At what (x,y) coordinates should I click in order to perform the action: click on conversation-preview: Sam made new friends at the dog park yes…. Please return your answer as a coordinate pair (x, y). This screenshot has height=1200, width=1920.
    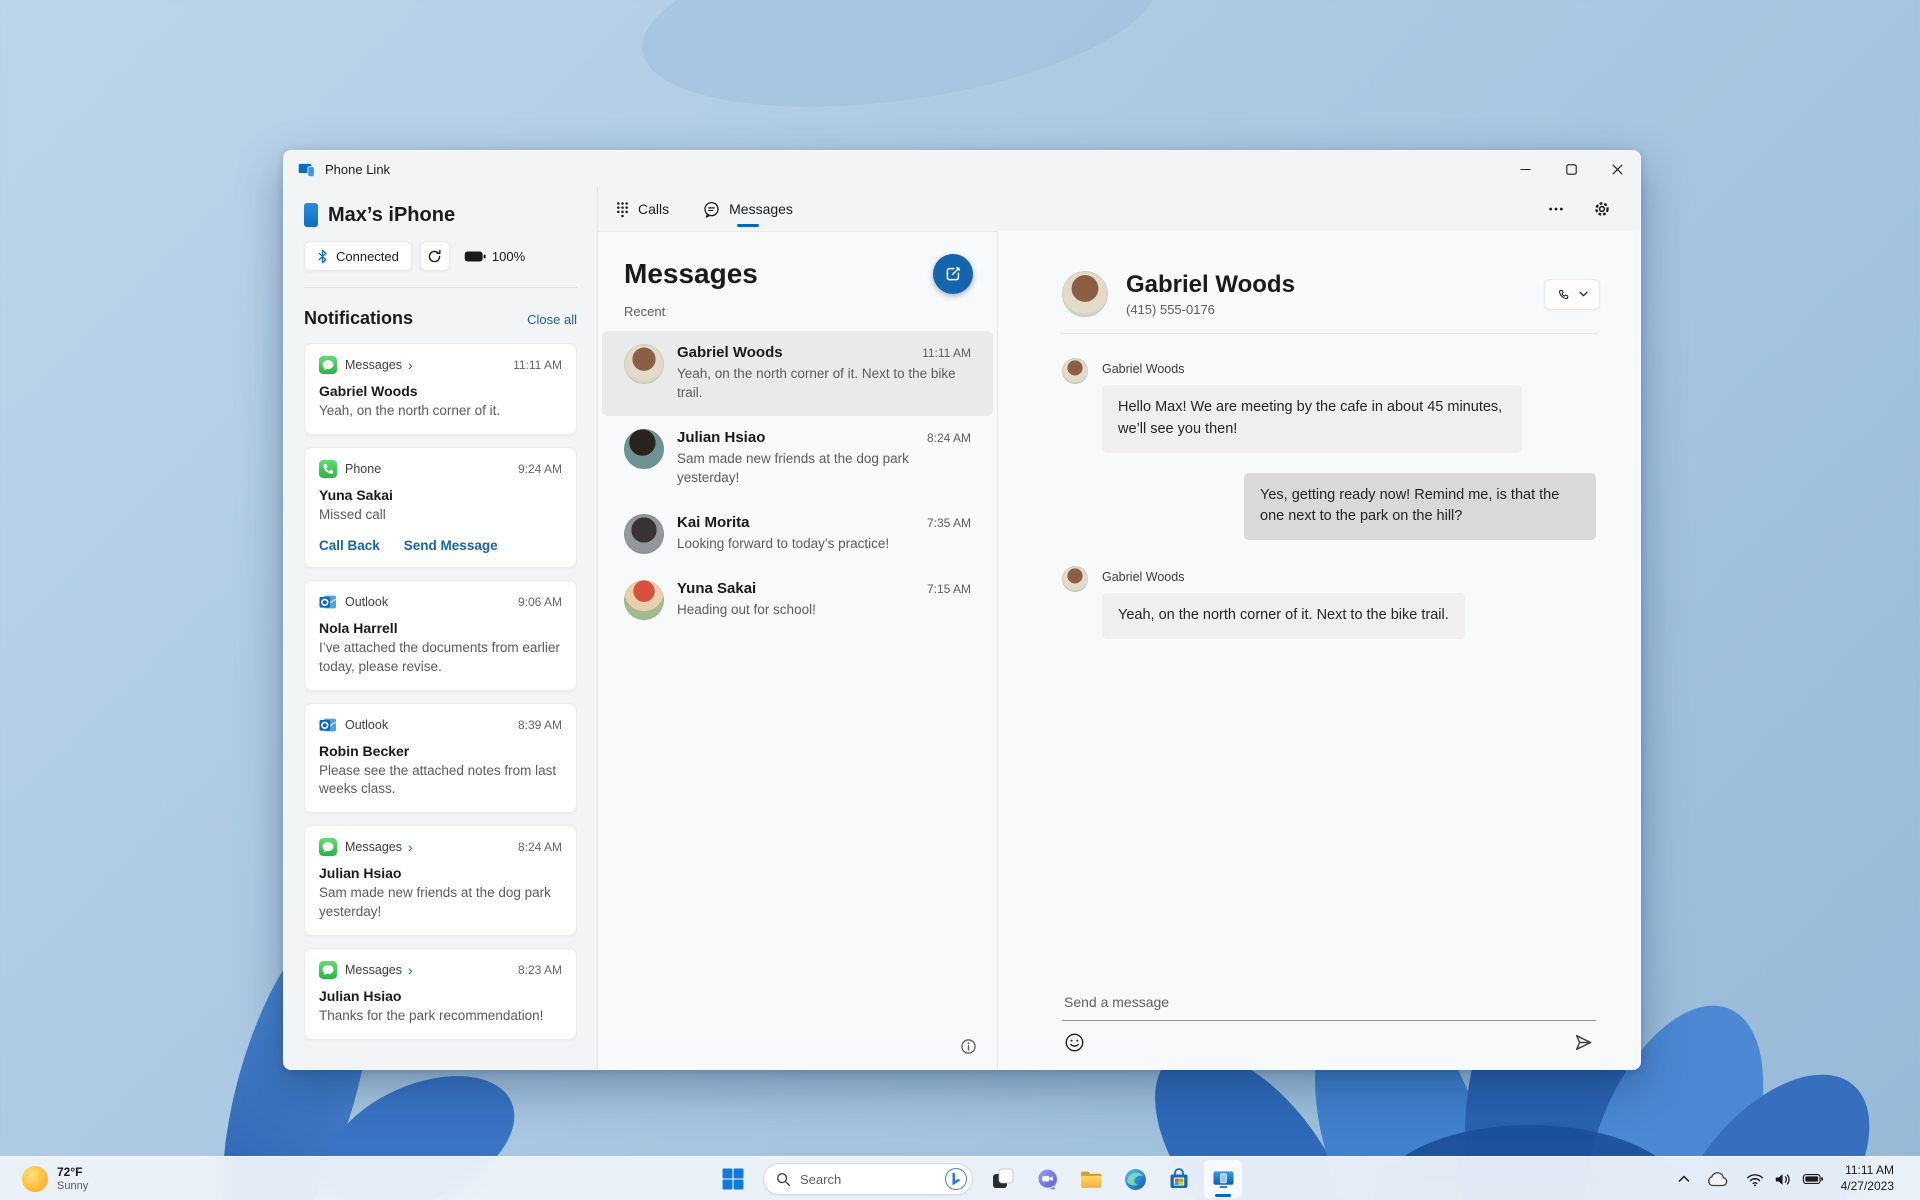
    Looking at the image, I should click on (793, 467).